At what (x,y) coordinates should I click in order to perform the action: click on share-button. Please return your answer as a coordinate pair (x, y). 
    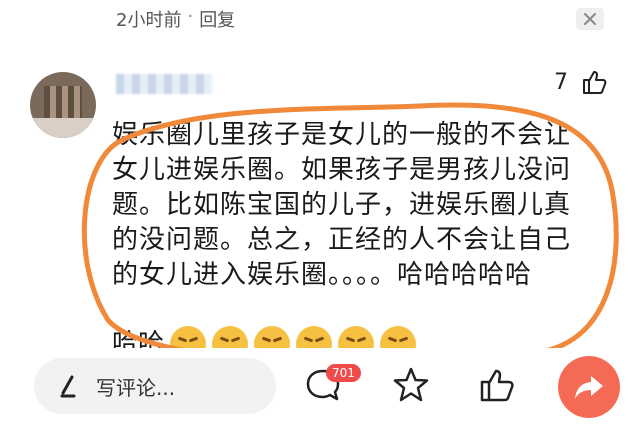
    Looking at the image, I should click on (589, 387).